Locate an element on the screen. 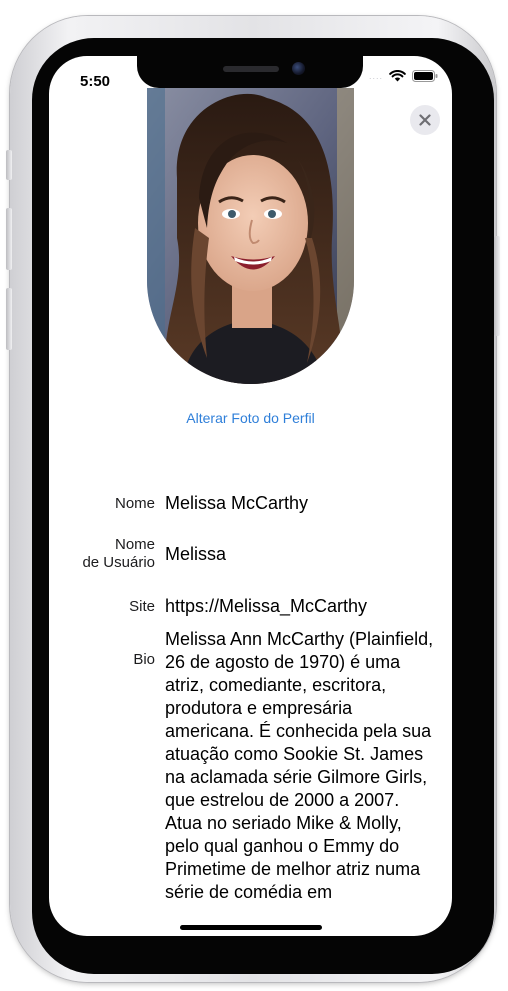 This screenshot has width=508, height=991. status-time: 5:50 is located at coordinates (95, 81).